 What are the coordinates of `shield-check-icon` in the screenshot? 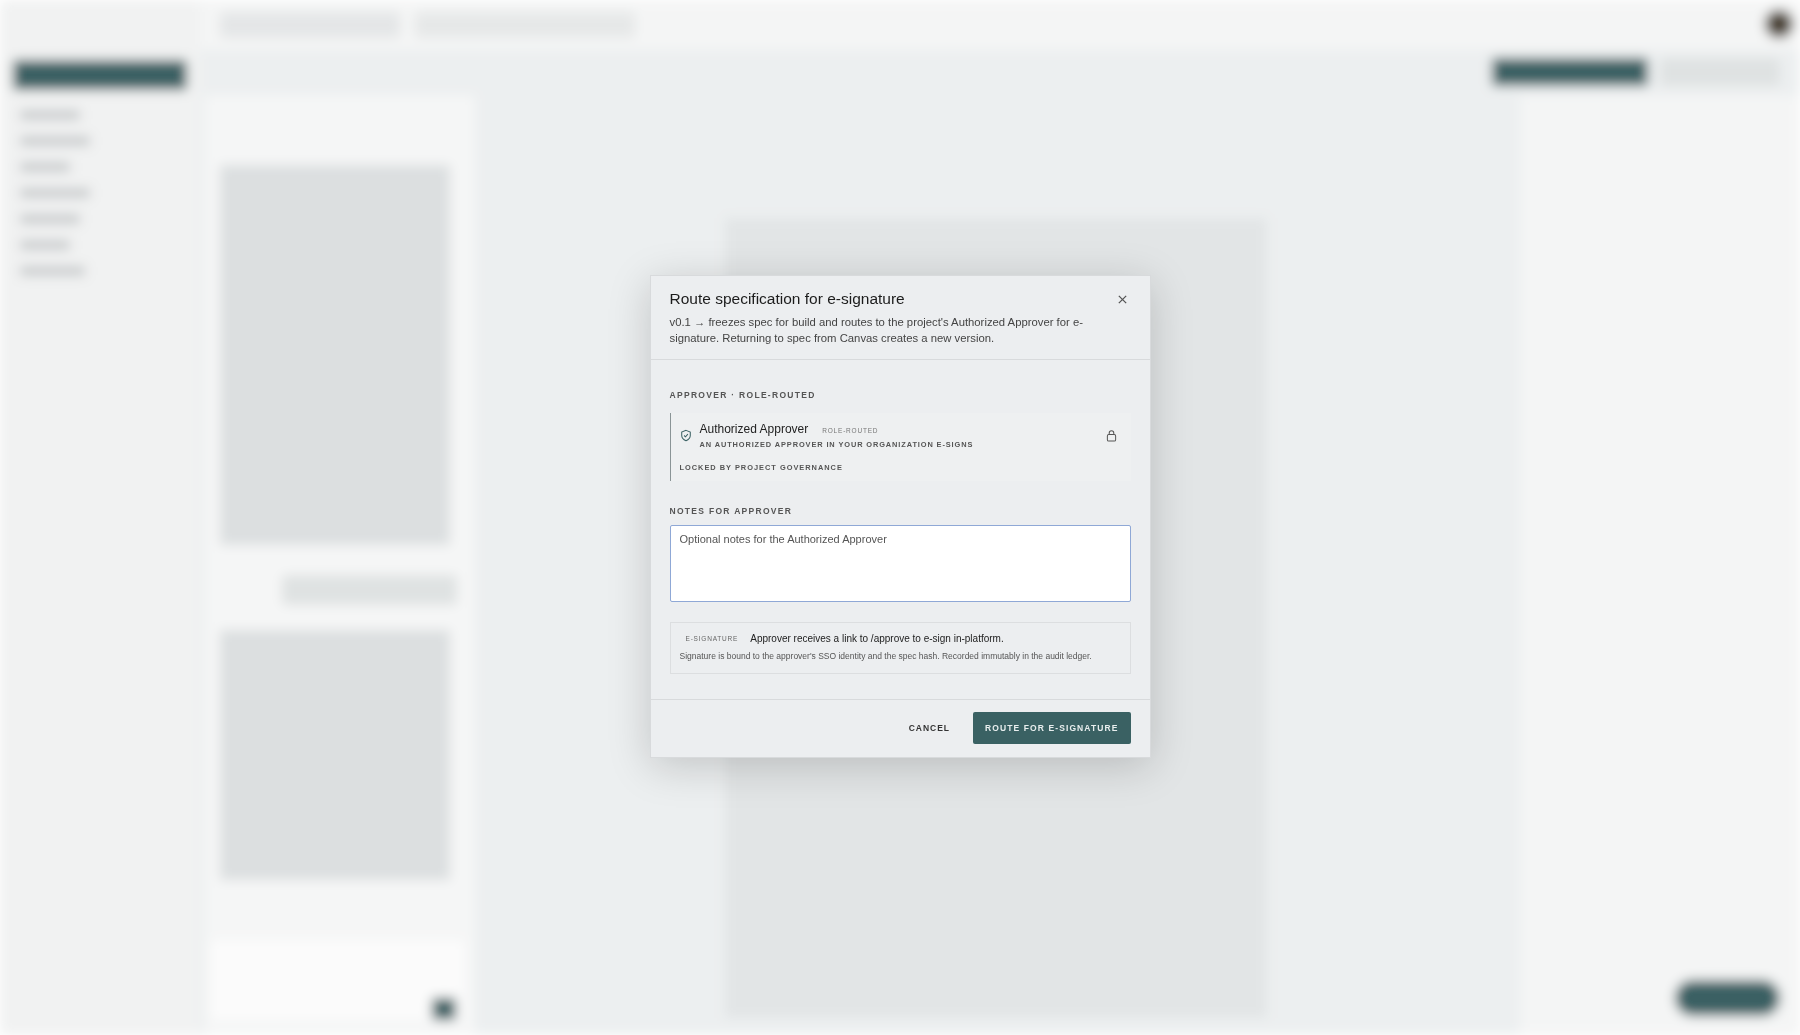 It's located at (685, 435).